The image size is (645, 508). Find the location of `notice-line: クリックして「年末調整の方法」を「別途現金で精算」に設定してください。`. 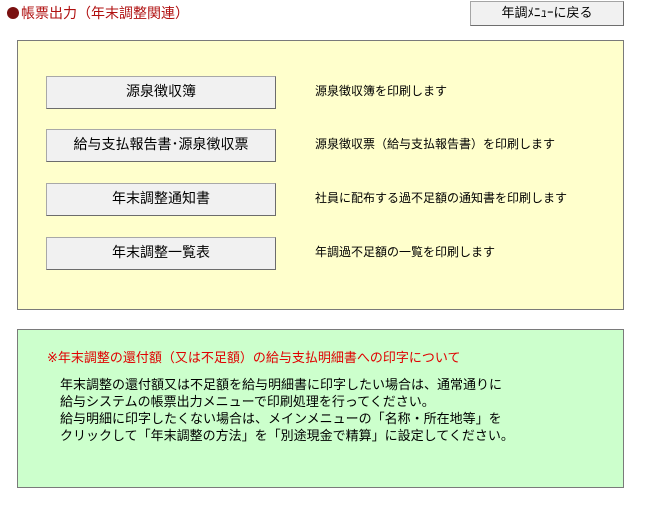

notice-line: クリックして「年末調整の方法」を「別途現金で精算」に設定してください。 is located at coordinates (287, 436).